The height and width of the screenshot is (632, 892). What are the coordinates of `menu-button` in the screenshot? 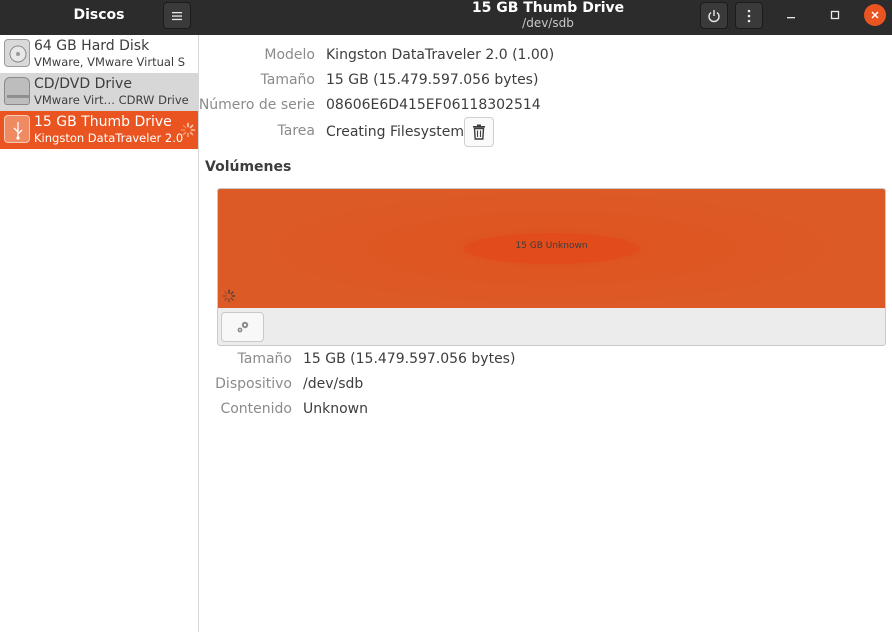 It's located at (177, 15).